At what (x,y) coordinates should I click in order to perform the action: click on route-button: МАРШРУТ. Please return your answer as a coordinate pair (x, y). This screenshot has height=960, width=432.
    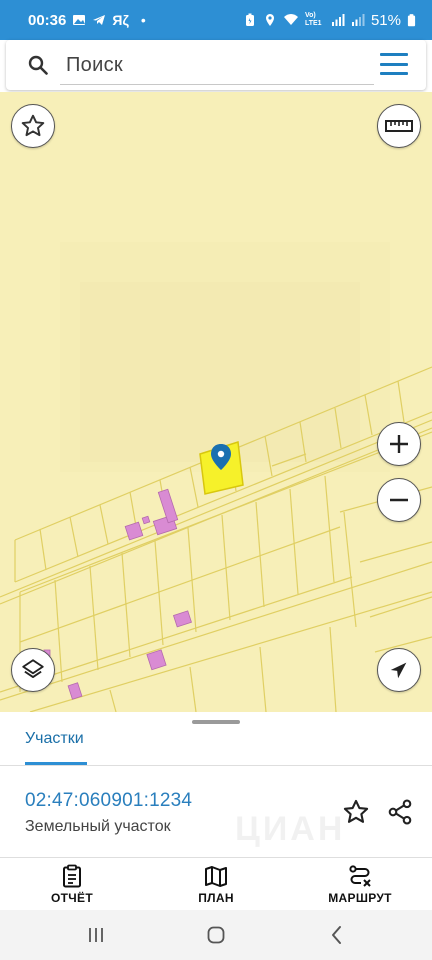
    Looking at the image, I should click on (360, 884).